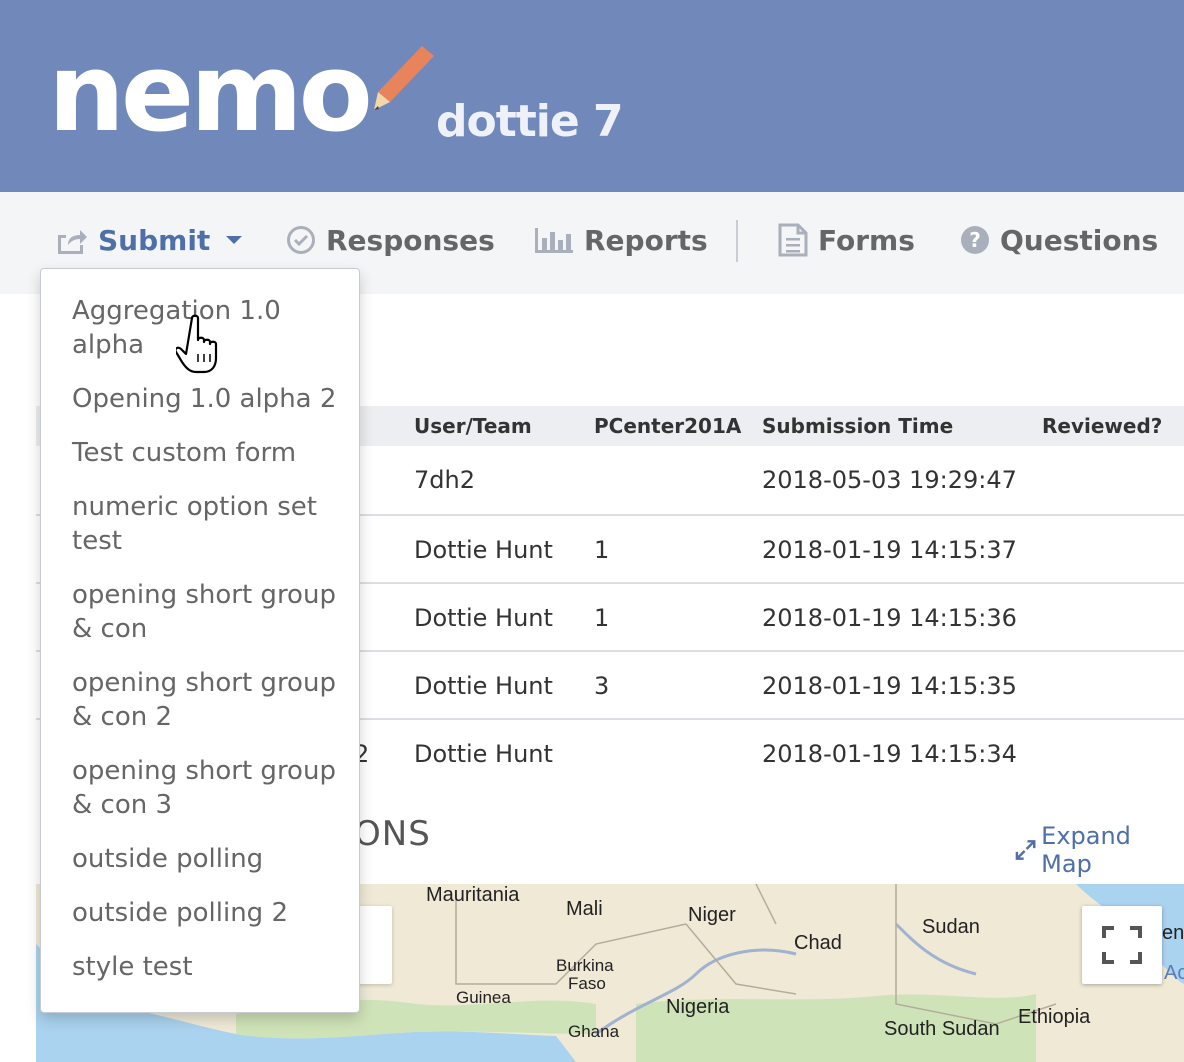 The width and height of the screenshot is (1184, 1062). Describe the element at coordinates (1079, 240) in the screenshot. I see `nav-questions-label: Questions` at that location.